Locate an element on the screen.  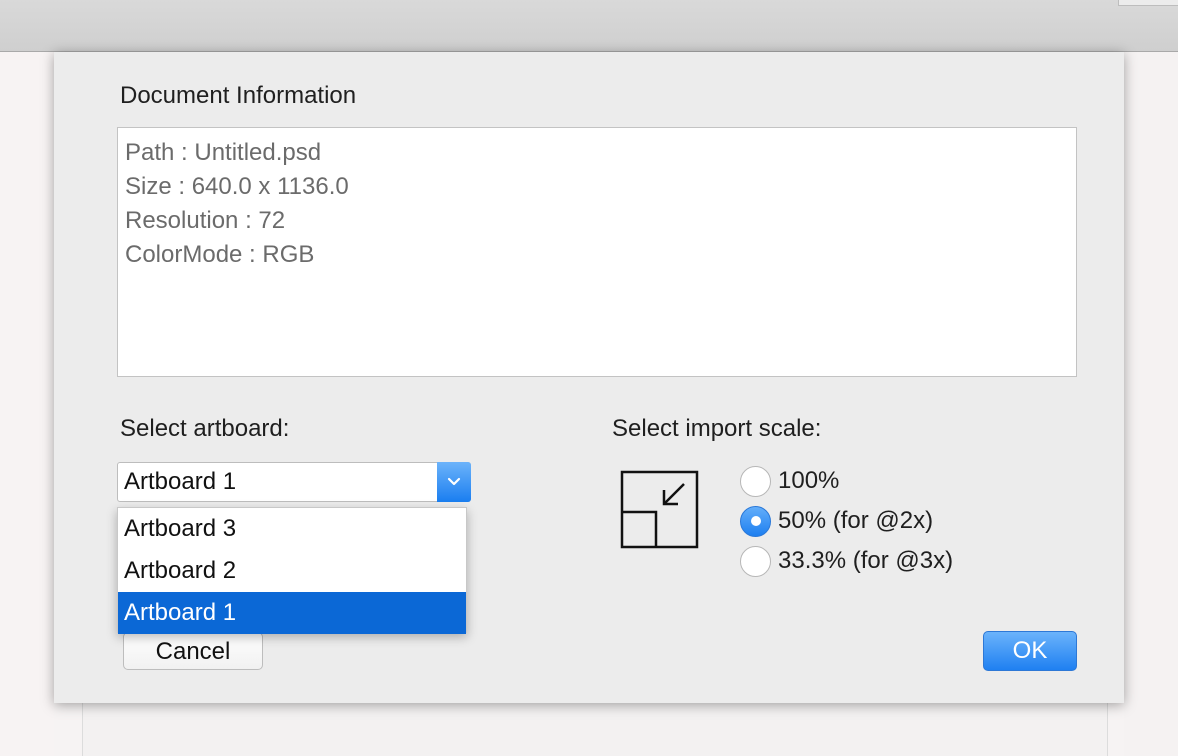
scale-option-33-label: 33.3% (for @3x) is located at coordinates (866, 560).